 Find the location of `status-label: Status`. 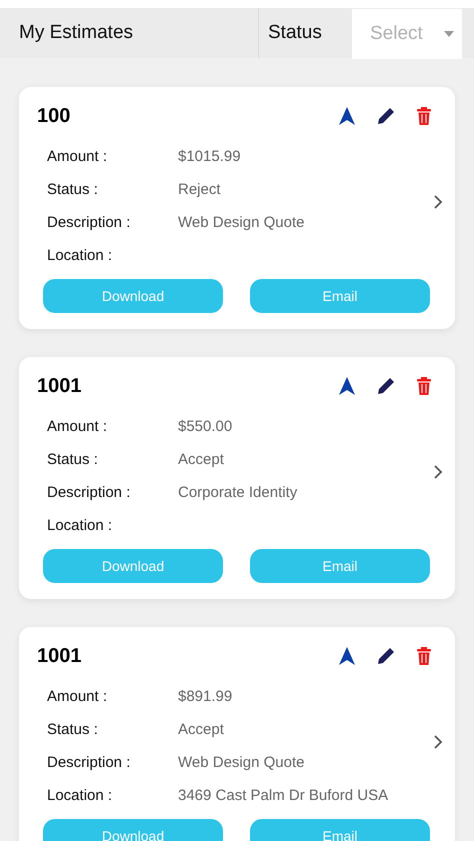

status-label: Status is located at coordinates (295, 32).